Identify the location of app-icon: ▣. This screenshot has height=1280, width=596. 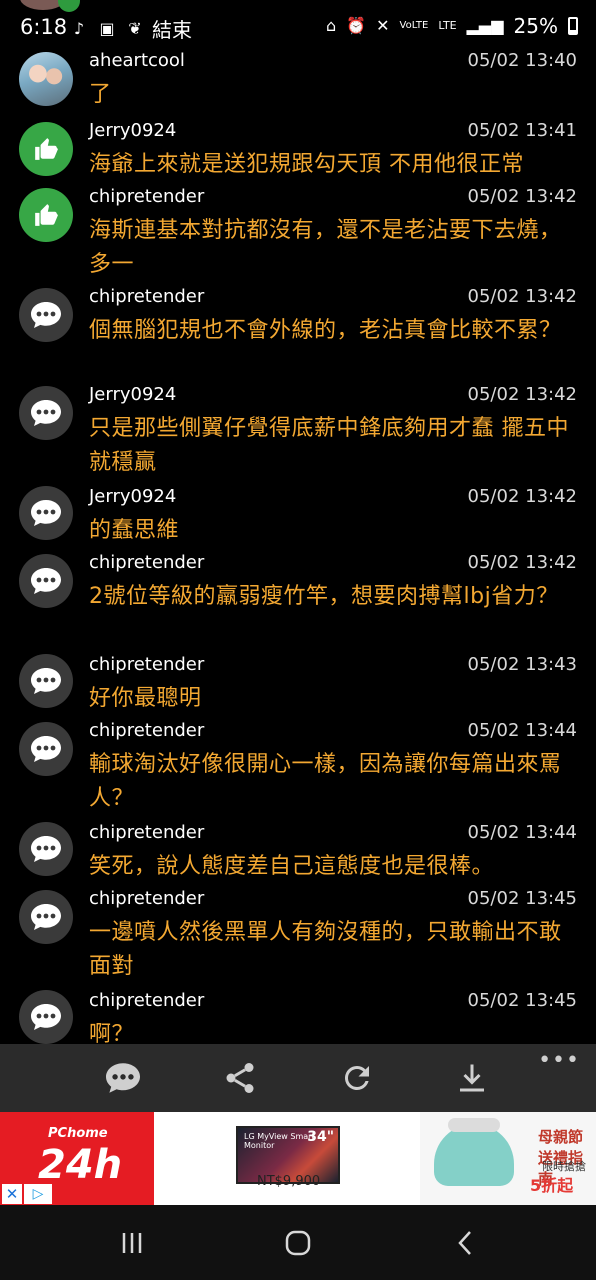
(107, 28).